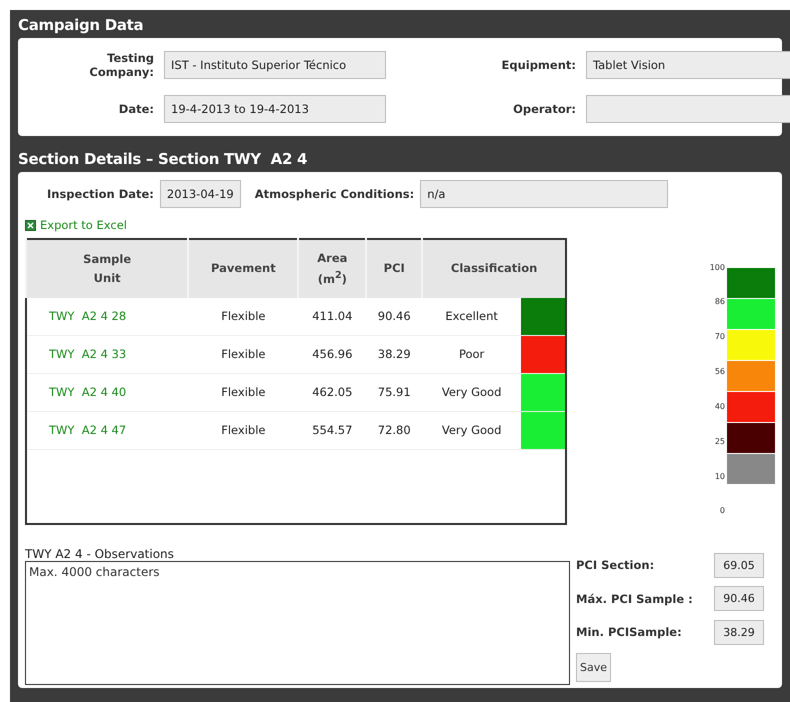 Image resolution: width=790 pixels, height=702 pixels. What do you see at coordinates (136, 109) in the screenshot?
I see `field-label: Date:` at bounding box center [136, 109].